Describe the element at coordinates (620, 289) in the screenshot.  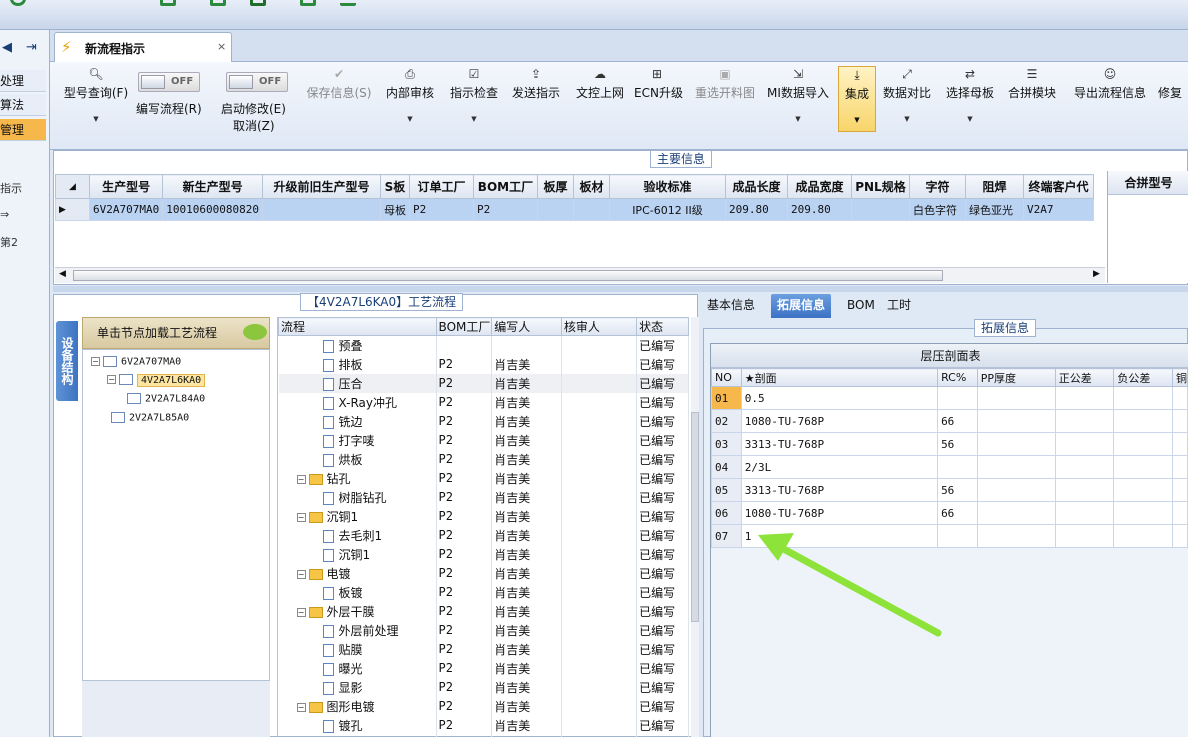
I see `horizontal-splitter` at that location.